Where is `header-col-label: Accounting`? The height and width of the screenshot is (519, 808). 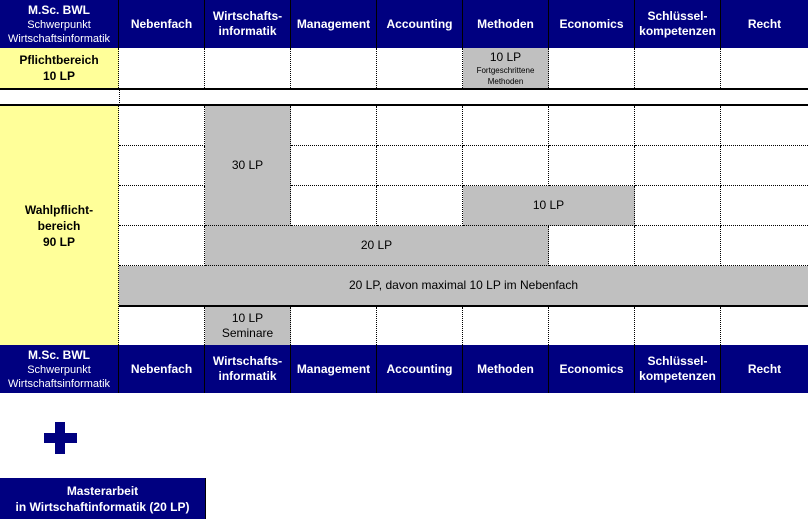
header-col-label: Accounting is located at coordinates (419, 23).